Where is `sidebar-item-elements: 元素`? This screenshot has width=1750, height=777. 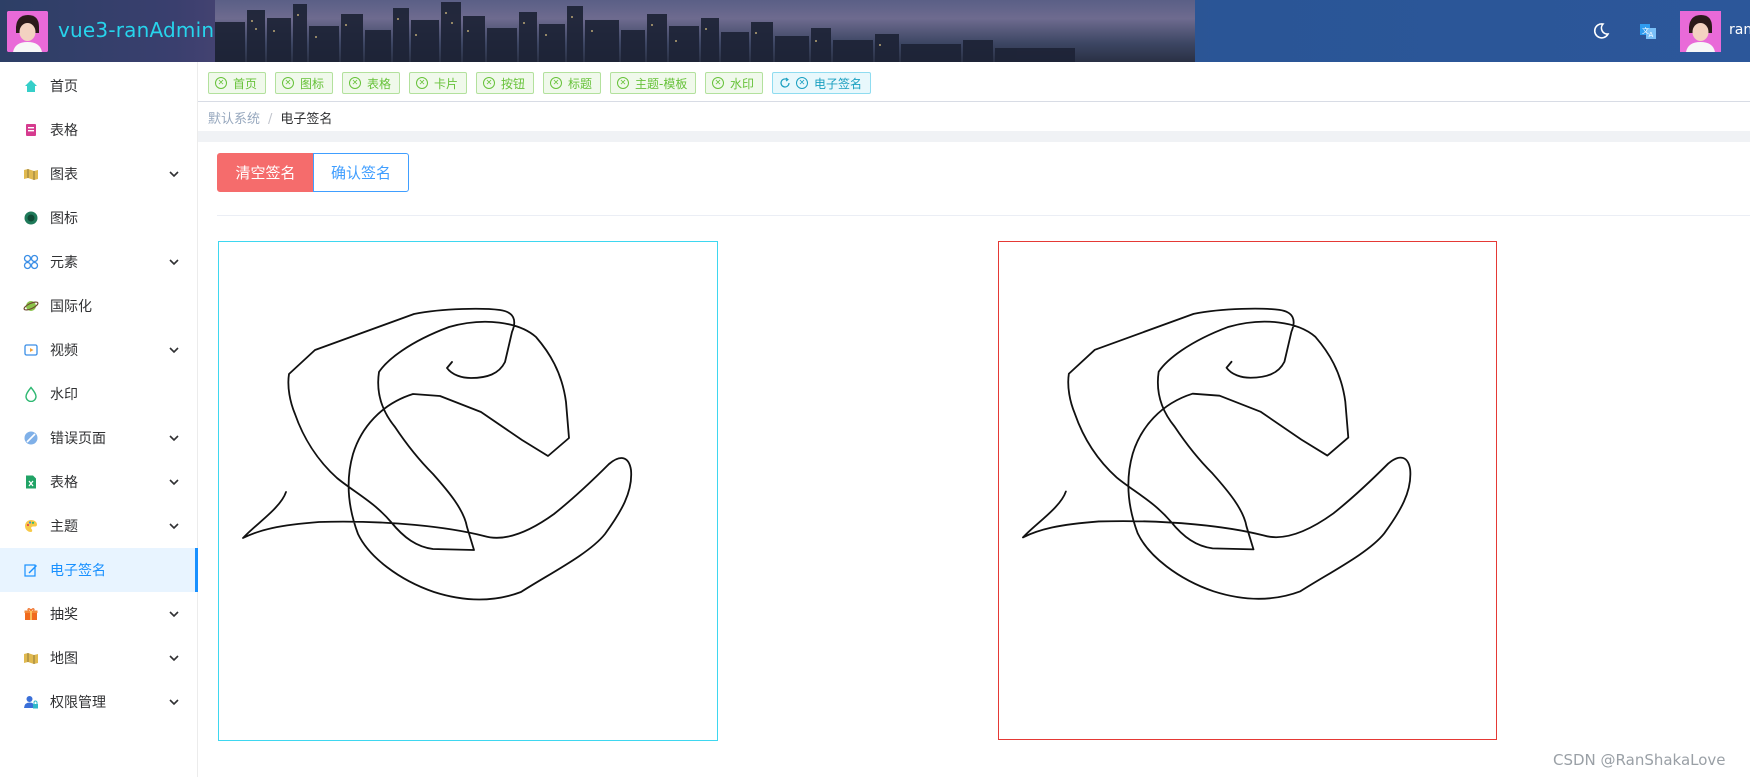
sidebar-item-elements: 元素 is located at coordinates (99, 262).